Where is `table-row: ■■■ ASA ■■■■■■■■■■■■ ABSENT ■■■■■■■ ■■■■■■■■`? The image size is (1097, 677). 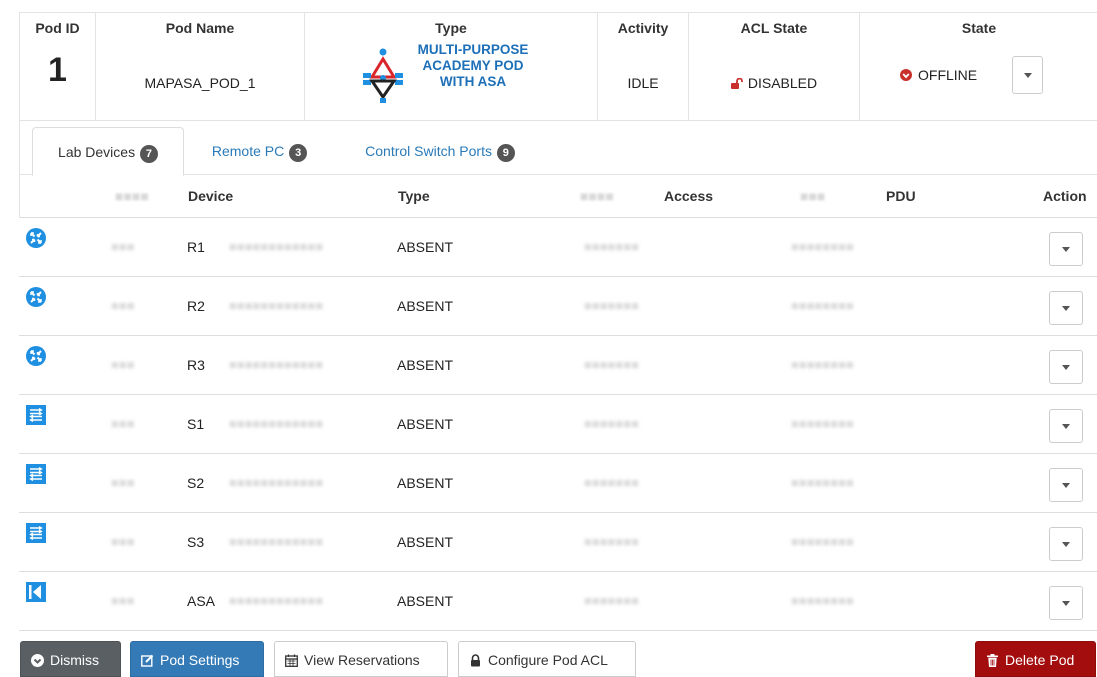
table-row: ■■■ ASA ■■■■■■■■■■■■ ABSENT ■■■■■■■ ■■■■■■■■ is located at coordinates (558, 601).